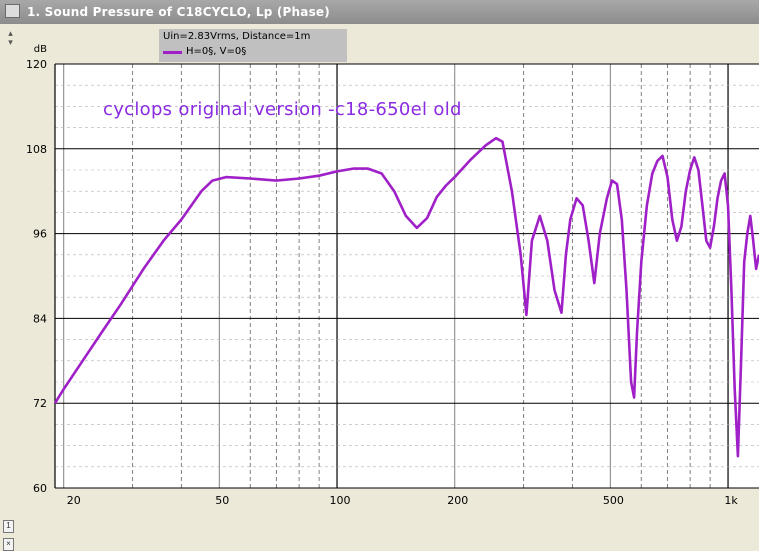  I want to click on graph-window-icon, so click(12, 11).